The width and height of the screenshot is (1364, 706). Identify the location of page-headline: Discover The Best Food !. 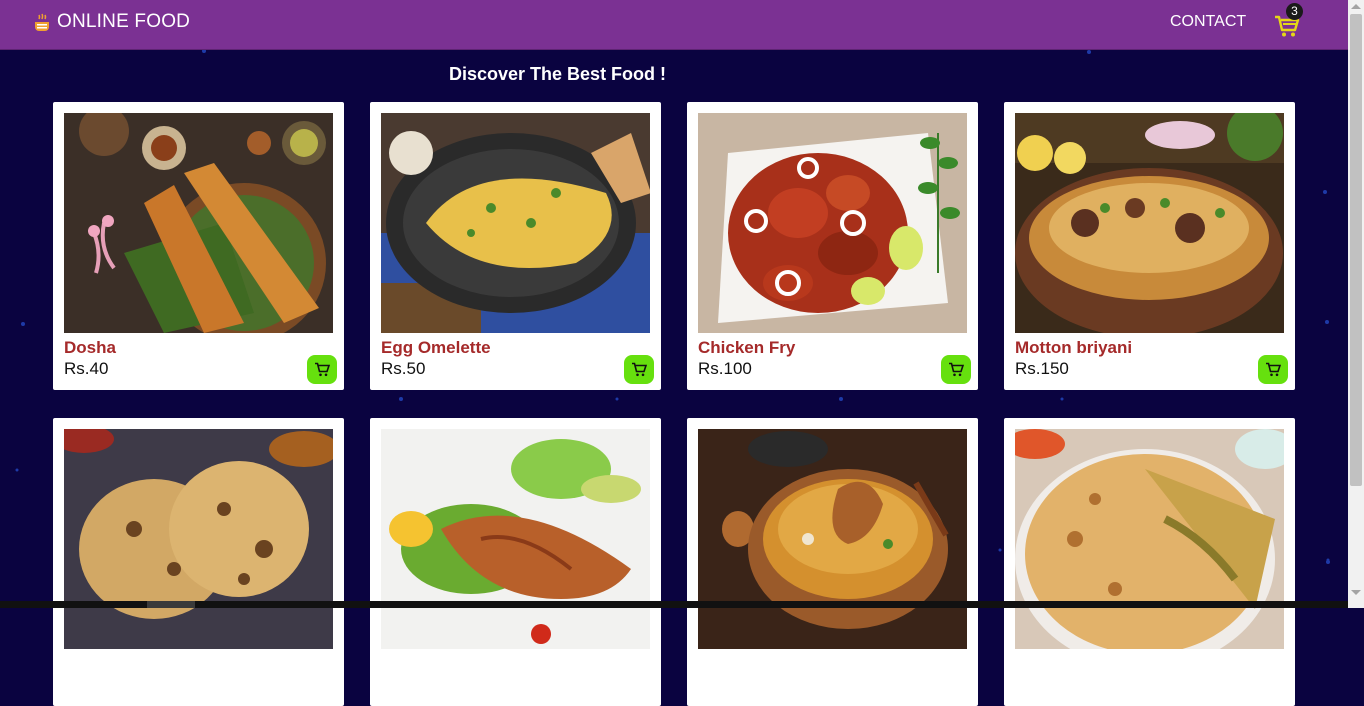
(558, 74).